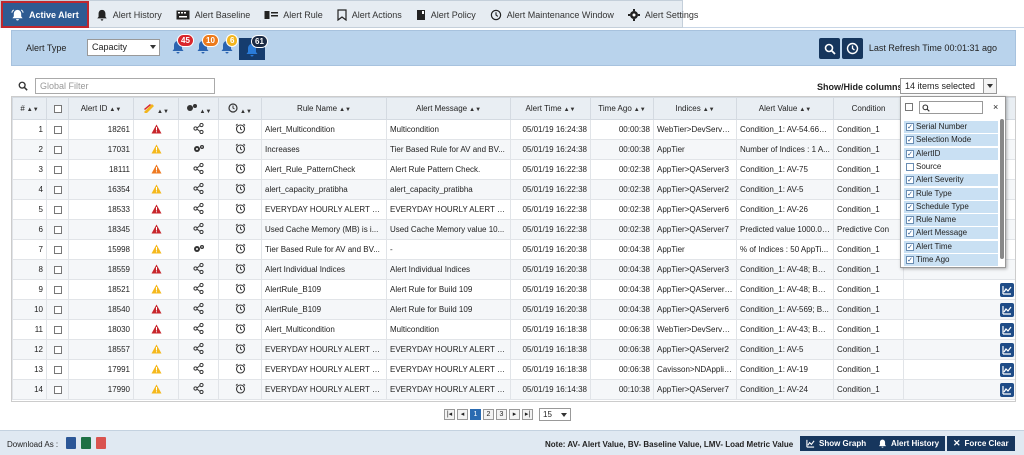 The image size is (1024, 455). What do you see at coordinates (785, 108) in the screenshot?
I see `col-header-alert-value: Alert Value ▲▼` at bounding box center [785, 108].